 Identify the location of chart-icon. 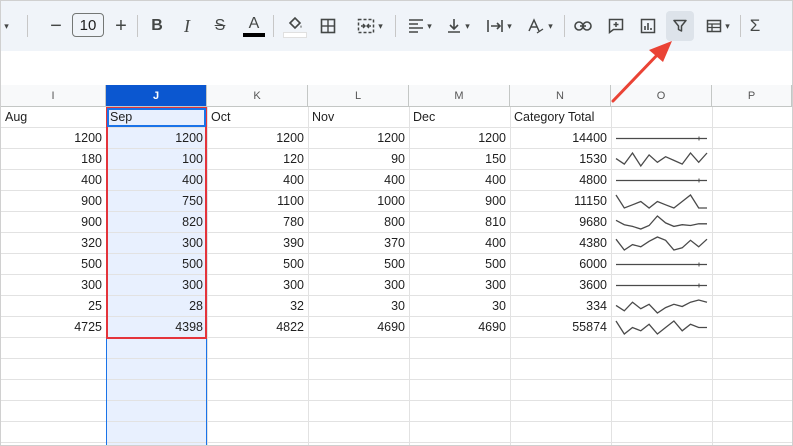
(648, 26).